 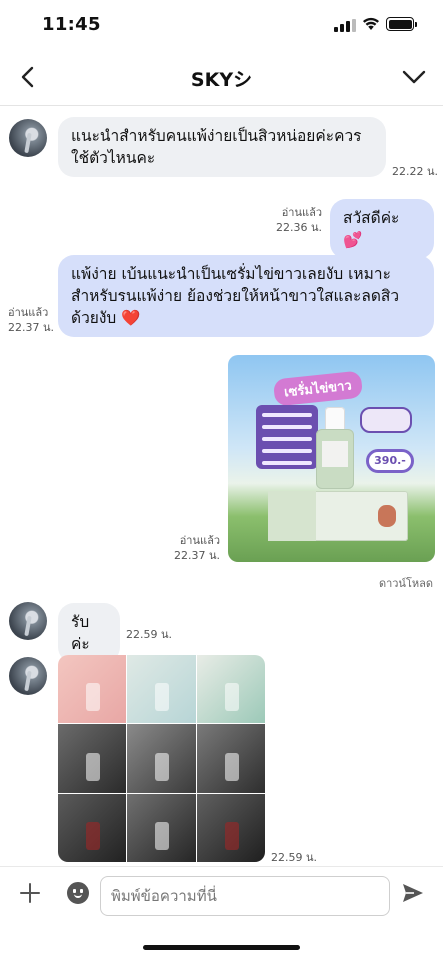 What do you see at coordinates (382, 229) in the screenshot?
I see `message-bubble: สวัสดีค่ะ 💕` at bounding box center [382, 229].